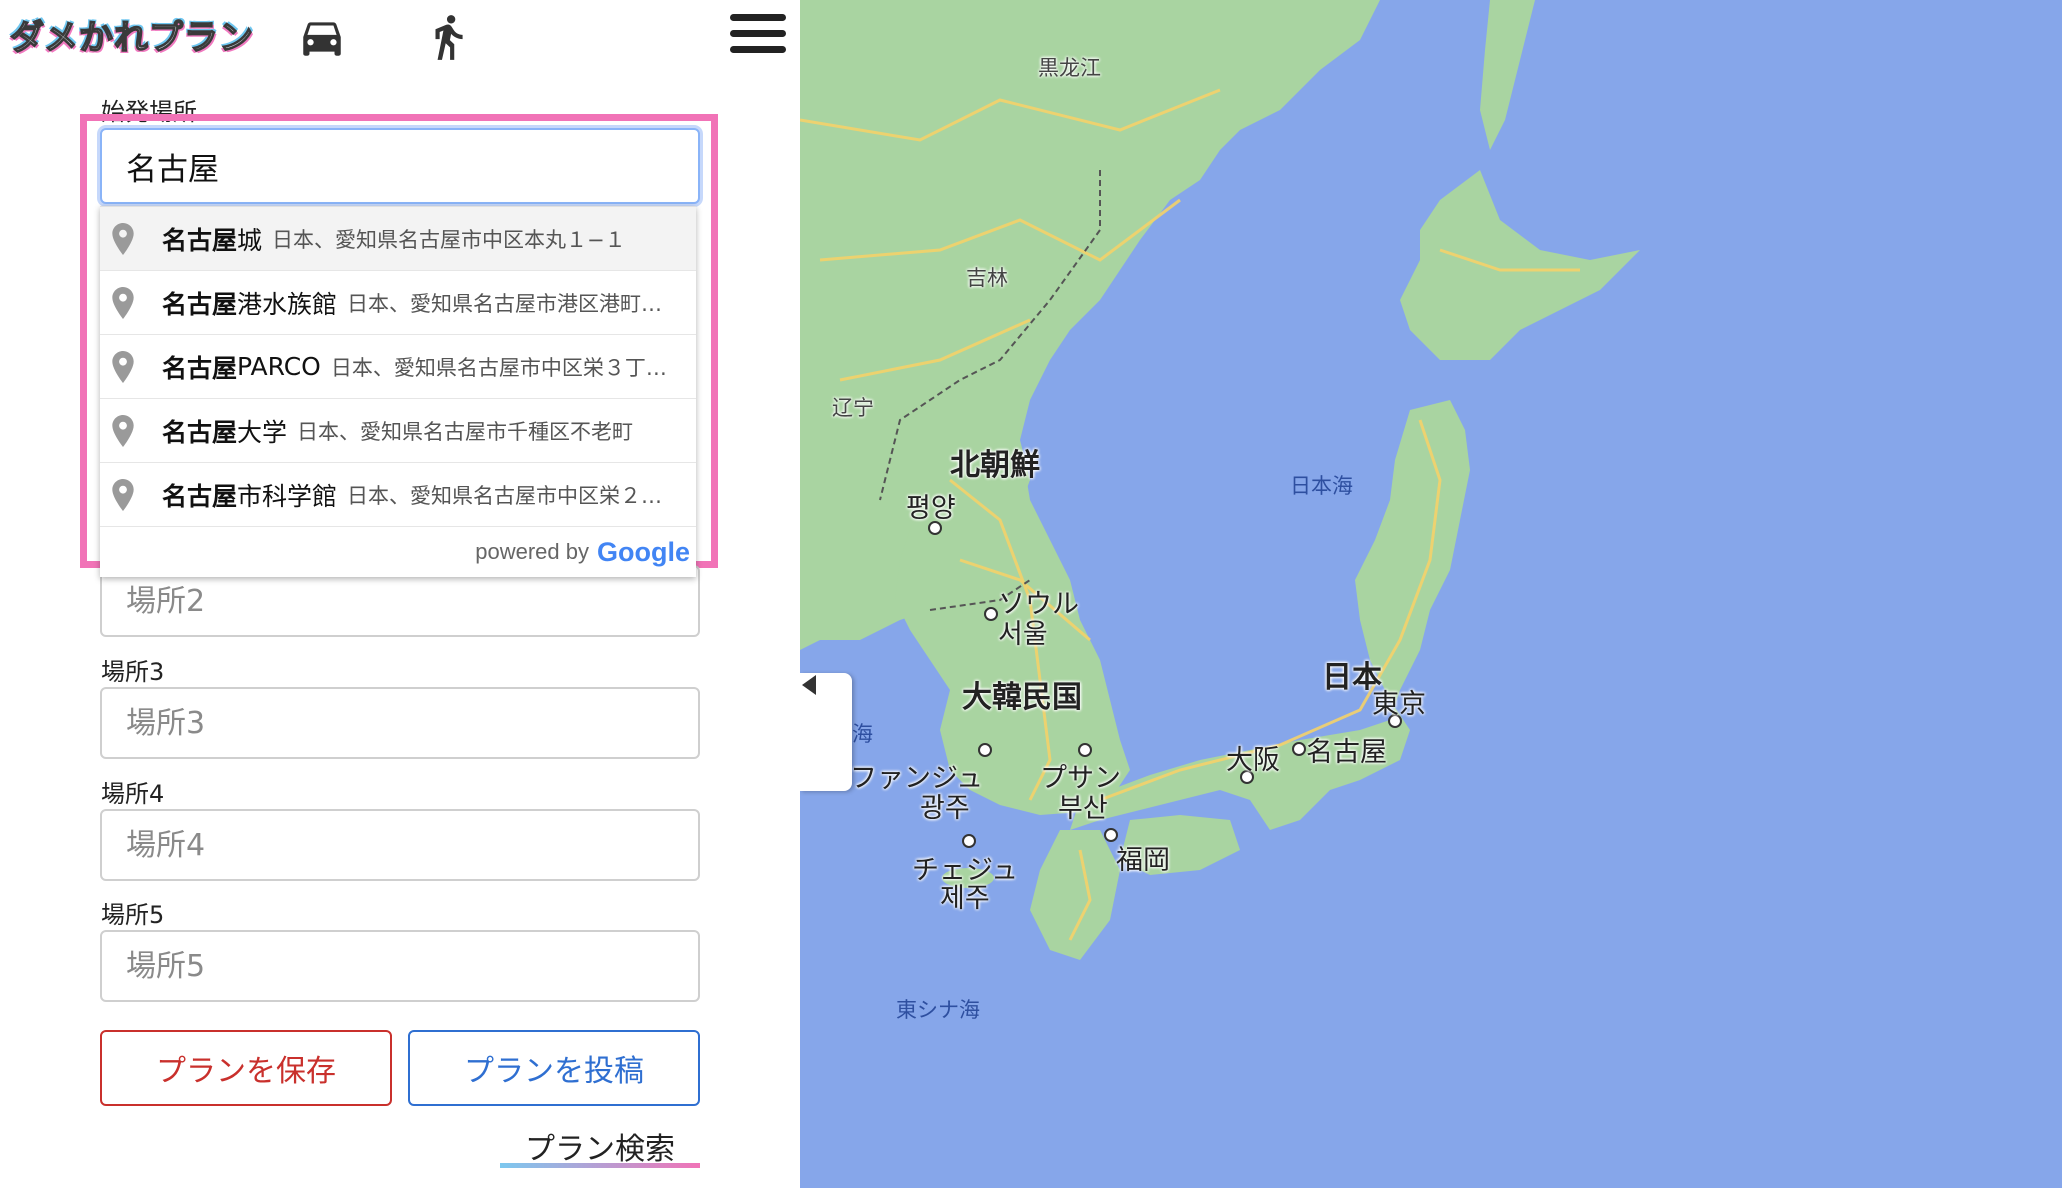 The width and height of the screenshot is (2062, 1188). I want to click on collapse-panel-button, so click(826, 732).